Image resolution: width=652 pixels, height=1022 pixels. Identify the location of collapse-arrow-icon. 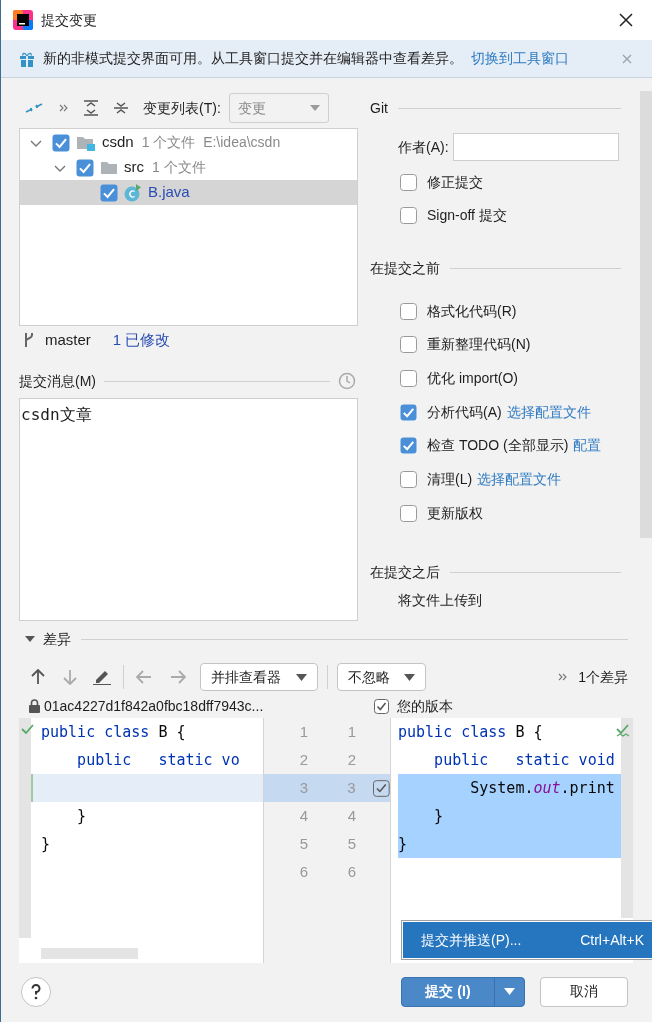
(30, 639).